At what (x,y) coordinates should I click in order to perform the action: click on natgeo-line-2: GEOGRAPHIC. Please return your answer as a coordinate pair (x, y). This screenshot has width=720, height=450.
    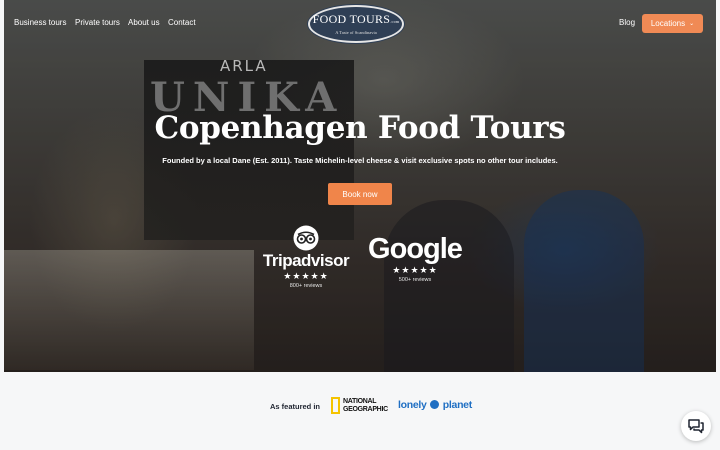
    Looking at the image, I should click on (365, 409).